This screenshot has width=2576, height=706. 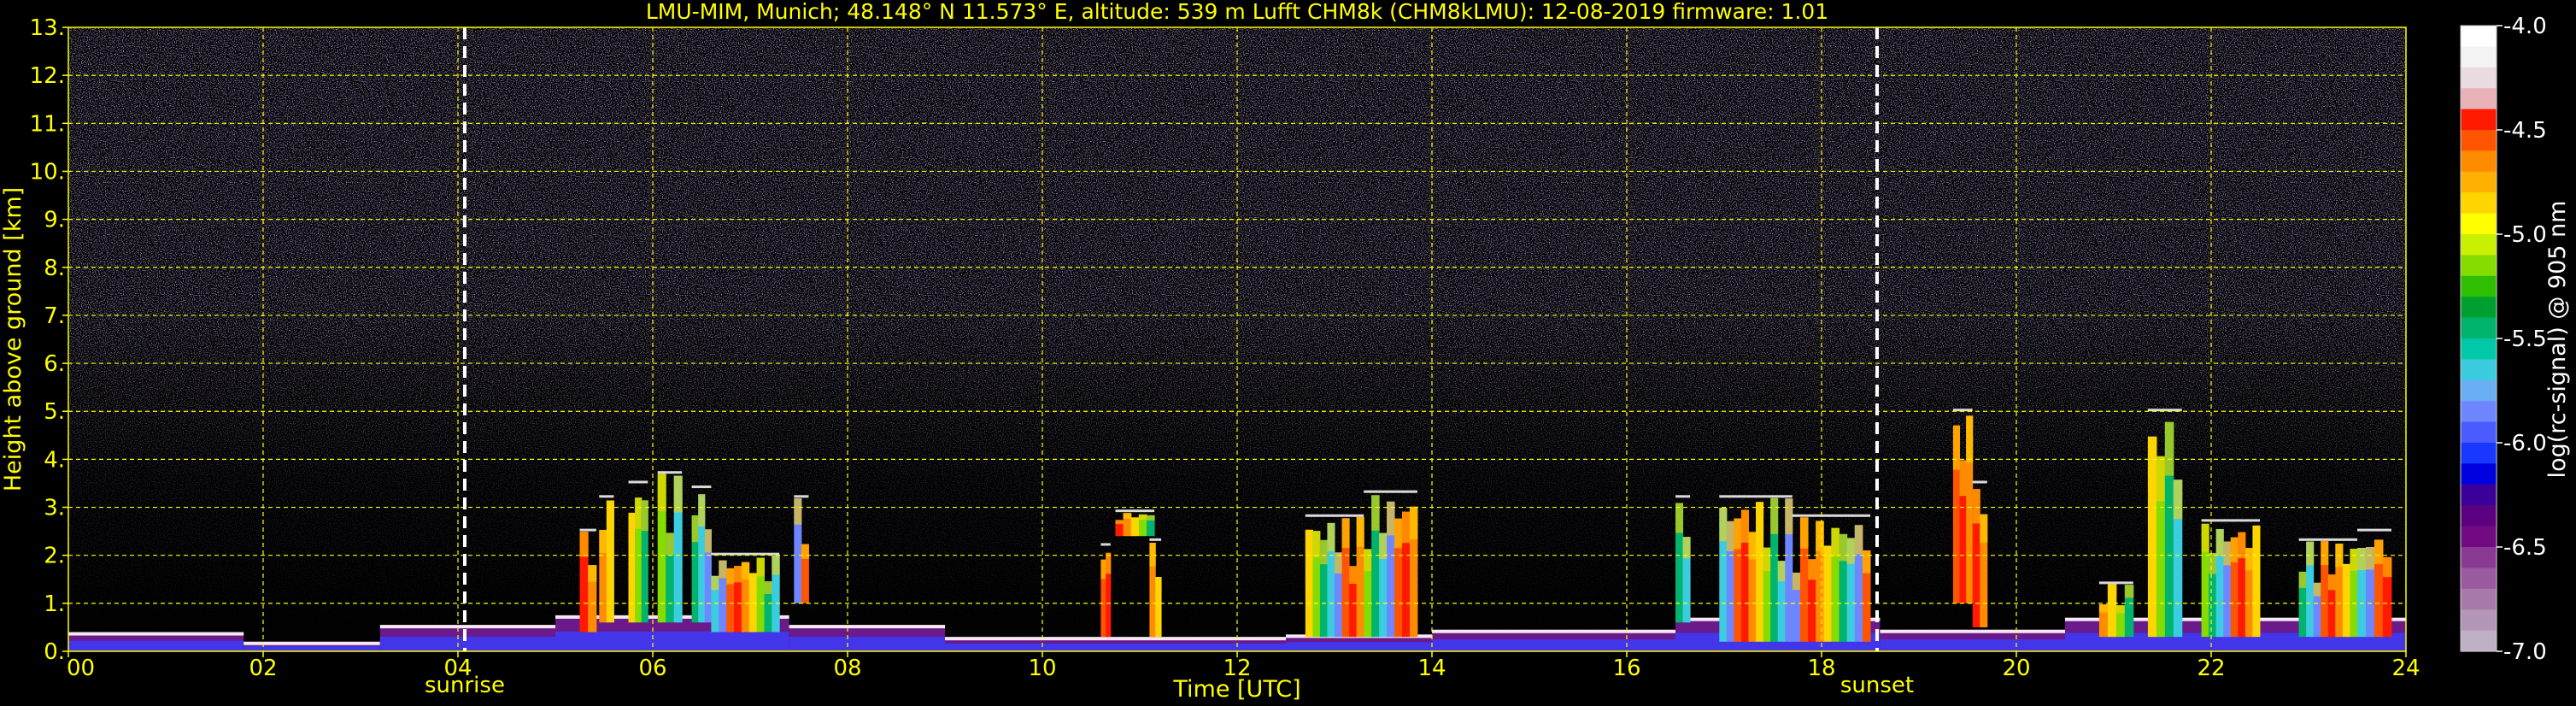 What do you see at coordinates (47, 172) in the screenshot?
I see `y-tick-label: 10.` at bounding box center [47, 172].